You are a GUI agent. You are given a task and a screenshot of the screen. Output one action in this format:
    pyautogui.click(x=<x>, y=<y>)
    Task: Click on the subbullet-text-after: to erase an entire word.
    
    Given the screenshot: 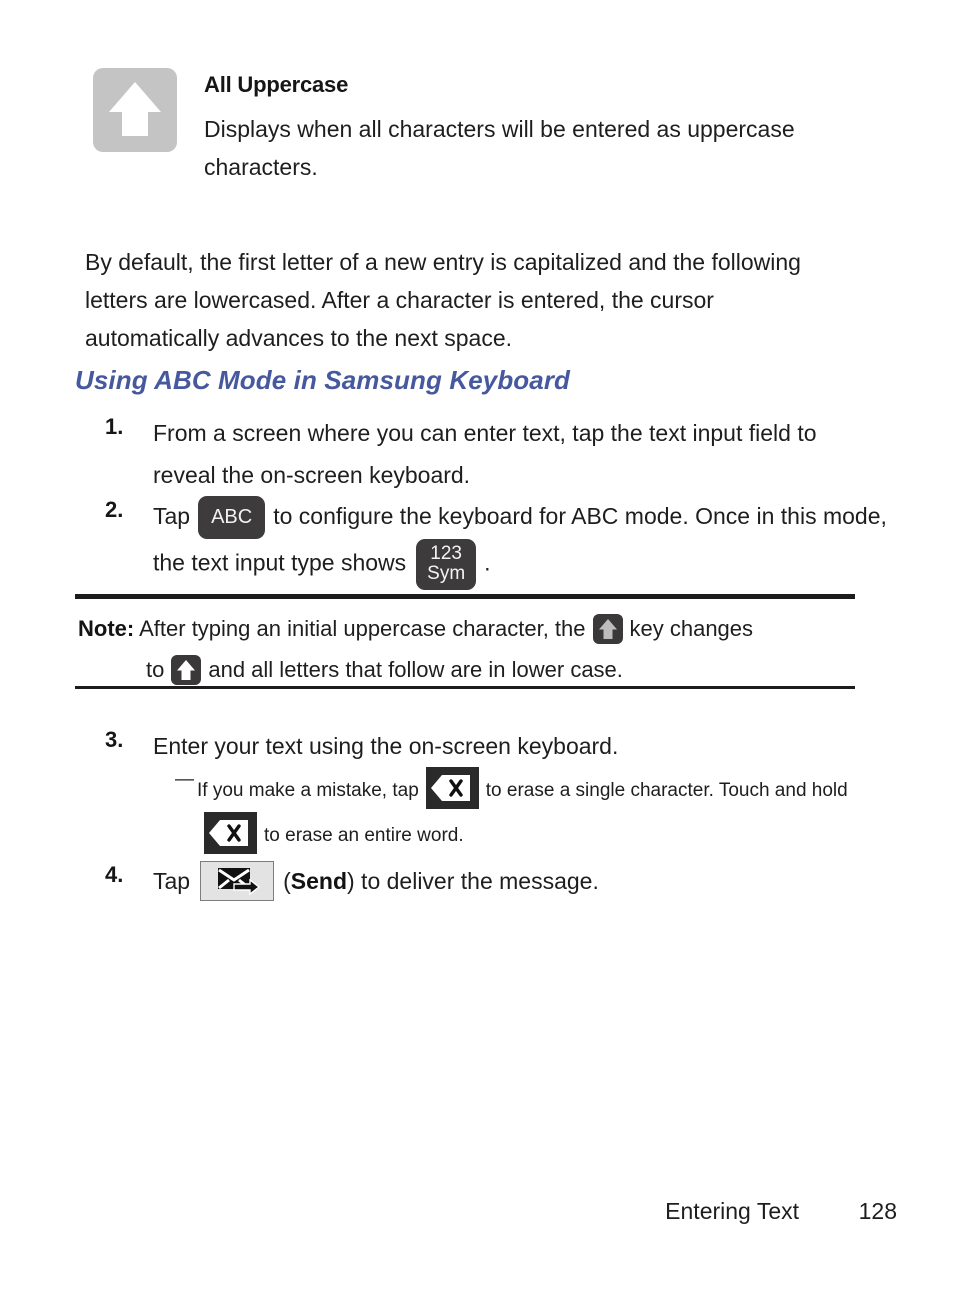 What is the action you would take?
    pyautogui.click(x=364, y=835)
    